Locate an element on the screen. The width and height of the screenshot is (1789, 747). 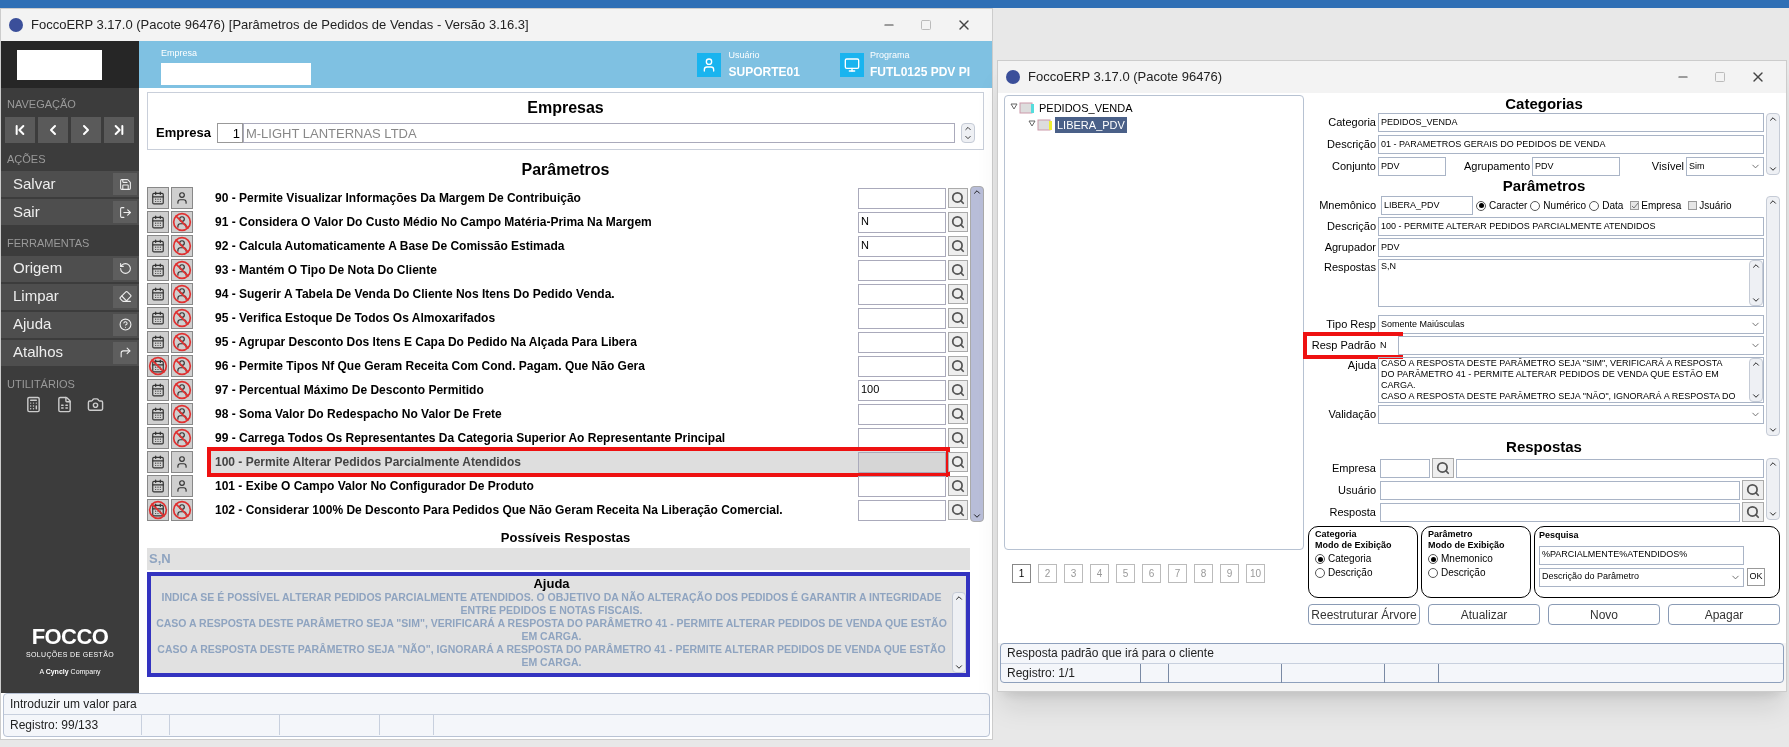
dropdown-field is located at coordinates (1581, 345).